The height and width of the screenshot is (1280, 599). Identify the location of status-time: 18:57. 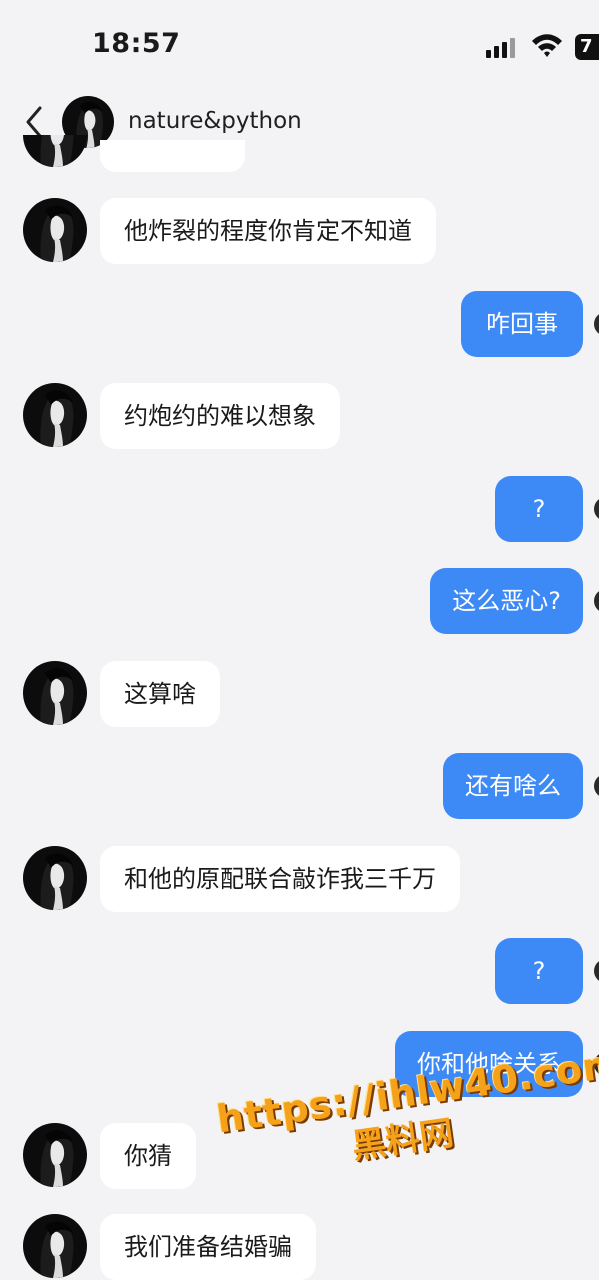
(136, 43).